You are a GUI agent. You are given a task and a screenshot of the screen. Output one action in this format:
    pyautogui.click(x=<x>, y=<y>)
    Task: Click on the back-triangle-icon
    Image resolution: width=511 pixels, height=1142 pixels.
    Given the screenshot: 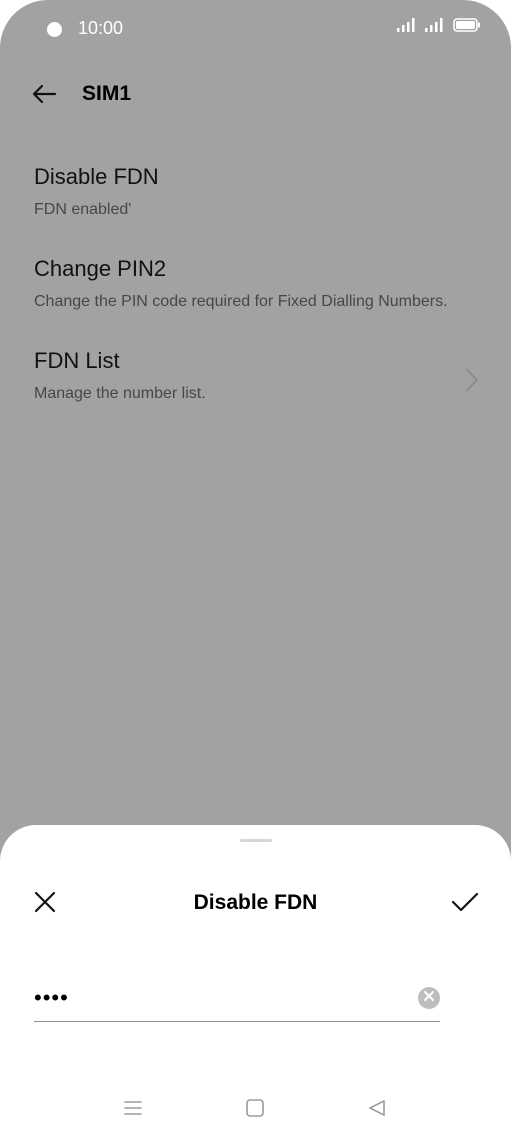 What is the action you would take?
    pyautogui.click(x=377, y=1110)
    